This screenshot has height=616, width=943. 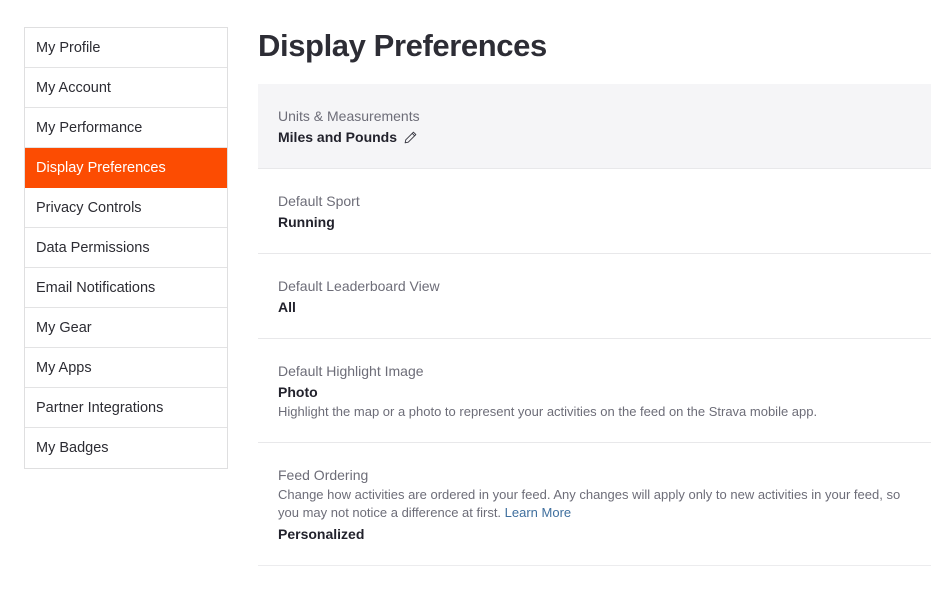 I want to click on preference-value: All, so click(x=287, y=307).